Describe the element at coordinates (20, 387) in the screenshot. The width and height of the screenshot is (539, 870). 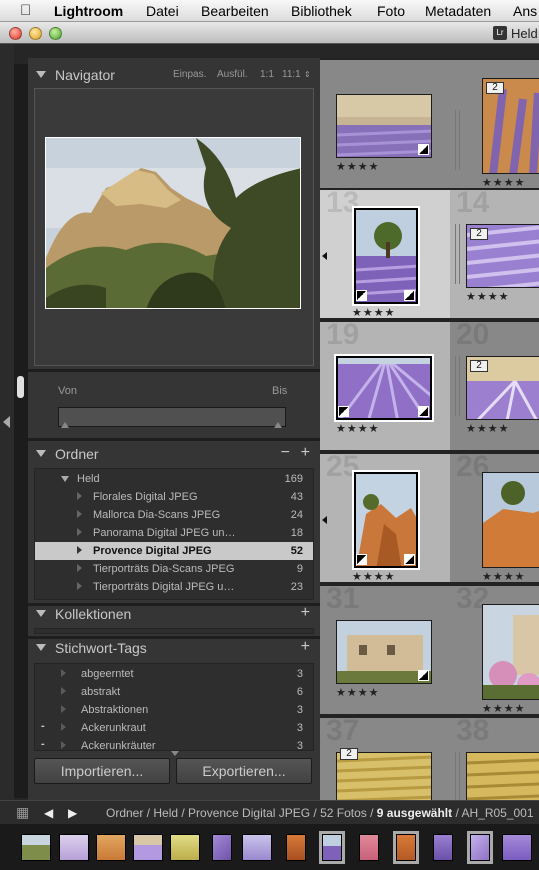
I see `scrollbar-thumb` at that location.